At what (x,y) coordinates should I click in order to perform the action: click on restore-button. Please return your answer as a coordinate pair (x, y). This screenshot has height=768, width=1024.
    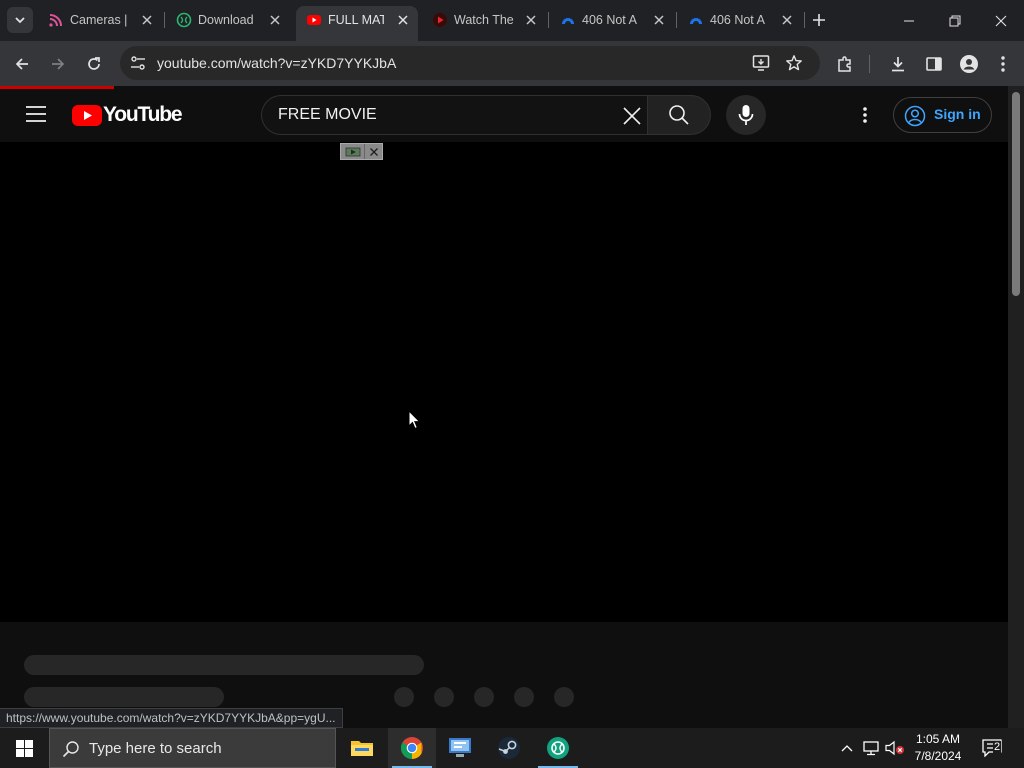
    Looking at the image, I should click on (955, 20).